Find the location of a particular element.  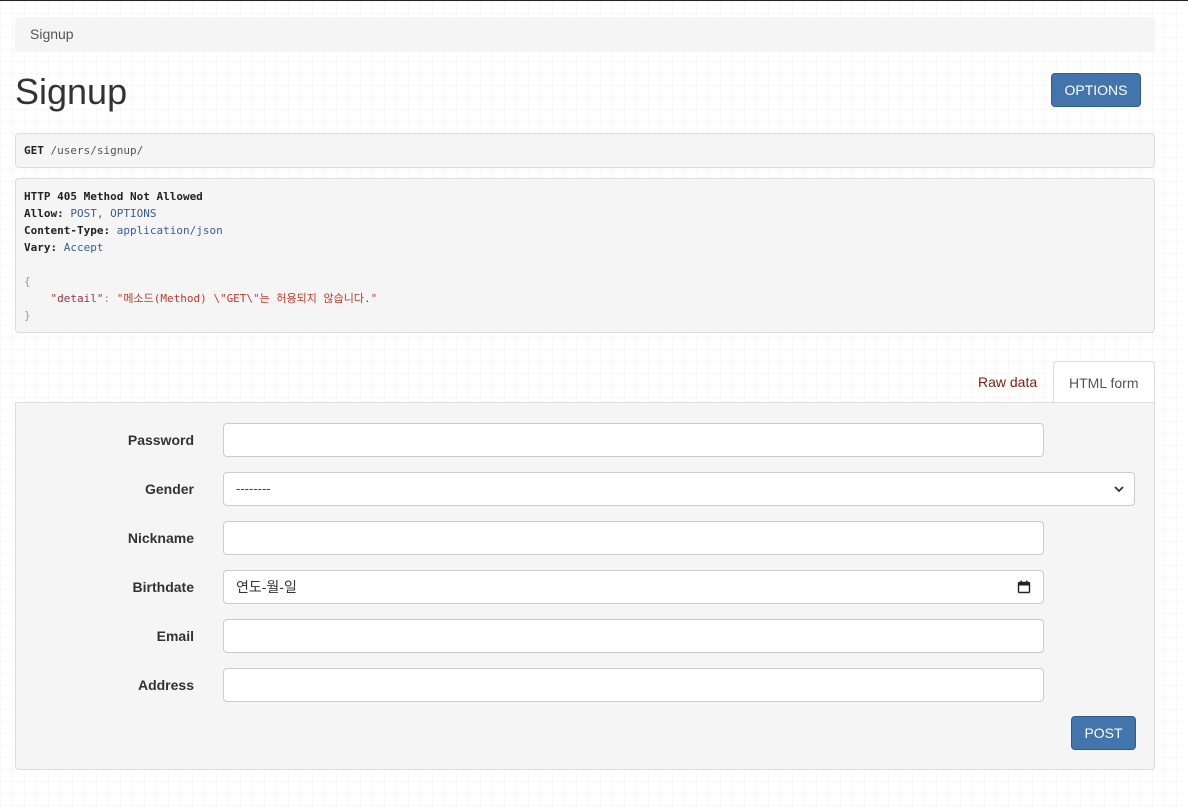

json-open-brace: { is located at coordinates (27, 281).